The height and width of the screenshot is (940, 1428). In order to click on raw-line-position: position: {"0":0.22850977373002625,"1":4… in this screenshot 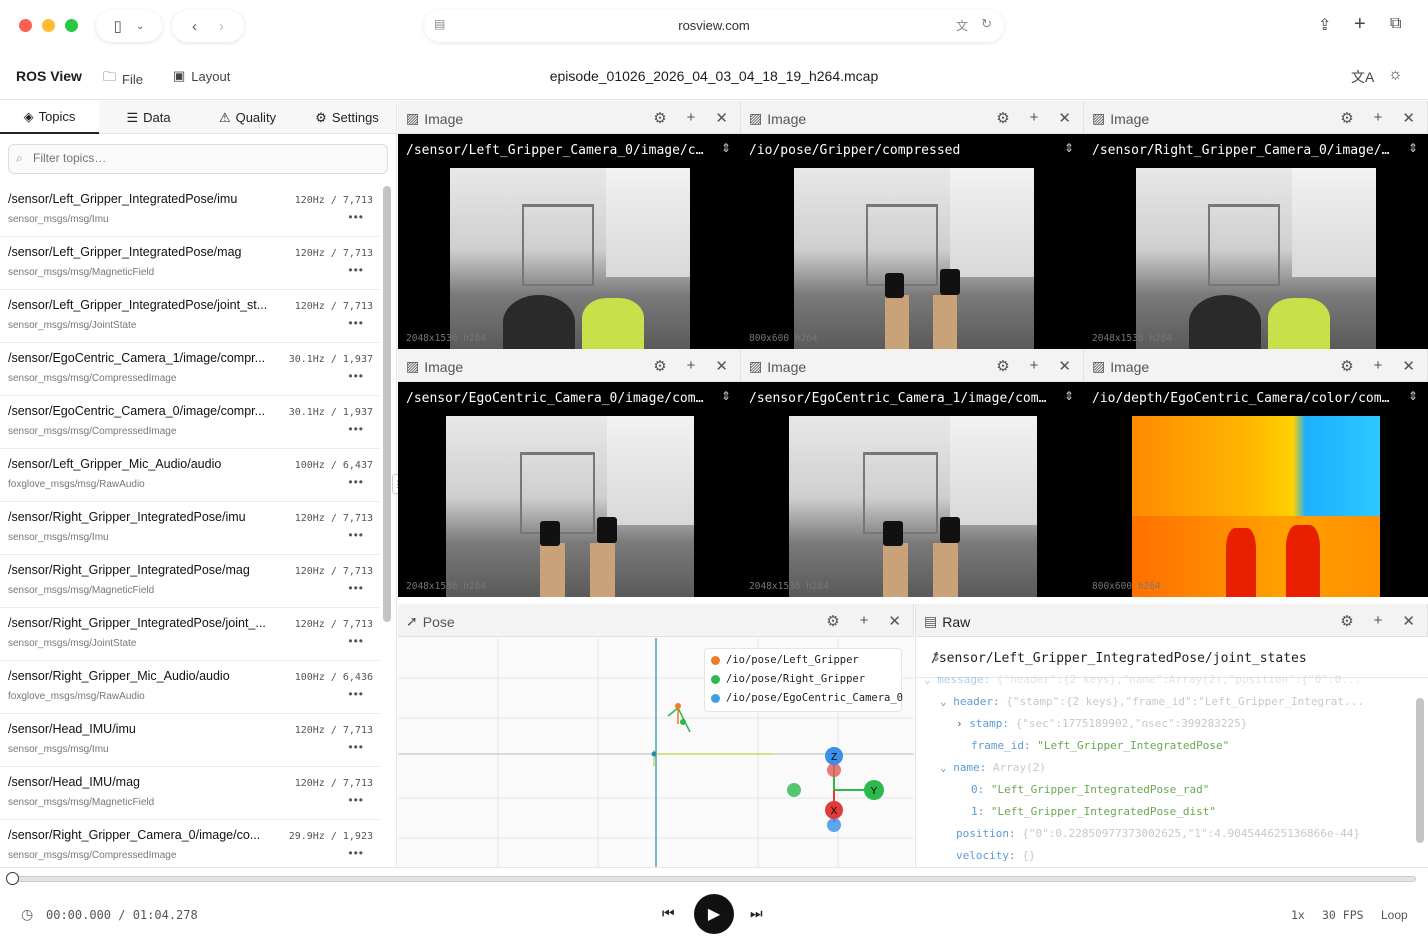, I will do `click(1158, 833)`.